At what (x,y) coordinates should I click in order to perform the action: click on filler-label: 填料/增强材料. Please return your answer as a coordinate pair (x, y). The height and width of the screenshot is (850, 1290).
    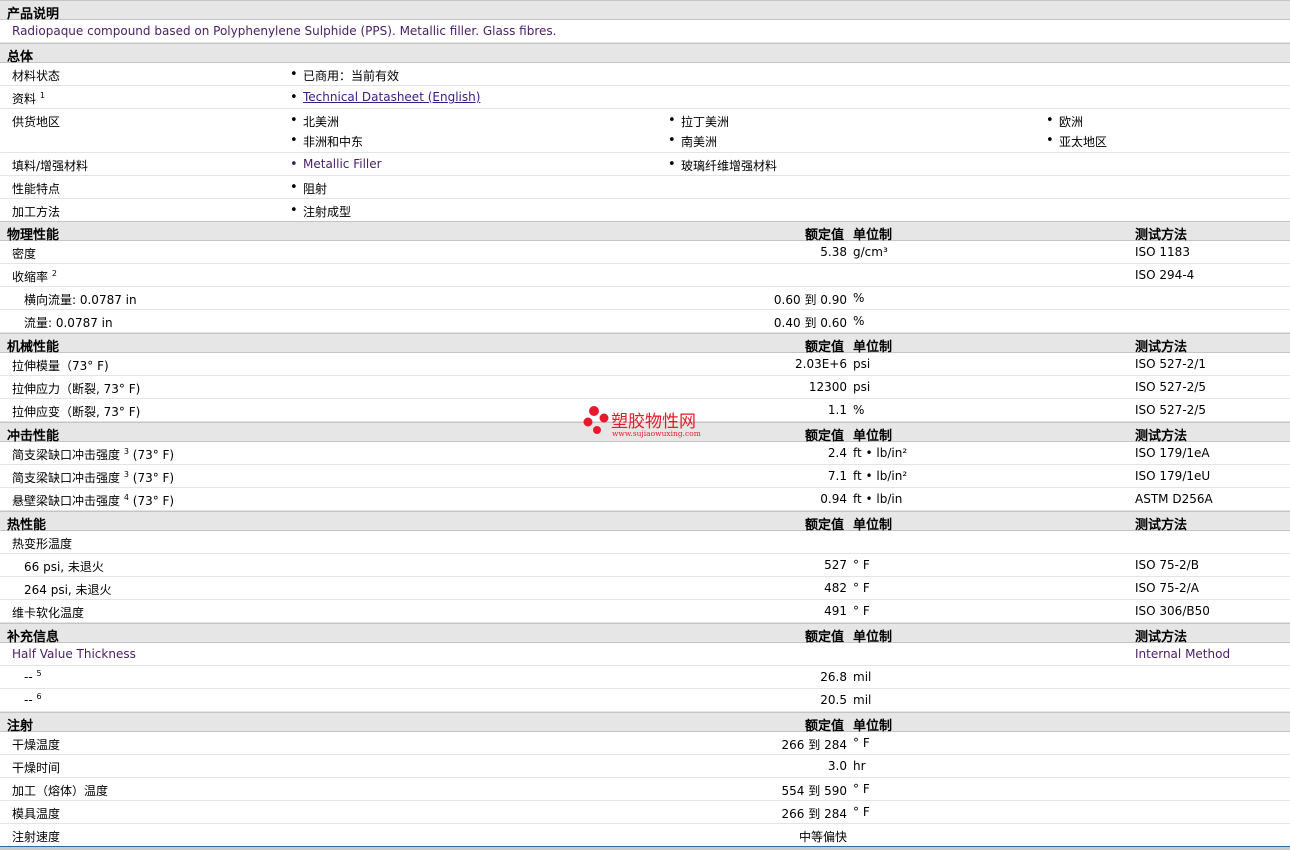
    Looking at the image, I should click on (50, 166).